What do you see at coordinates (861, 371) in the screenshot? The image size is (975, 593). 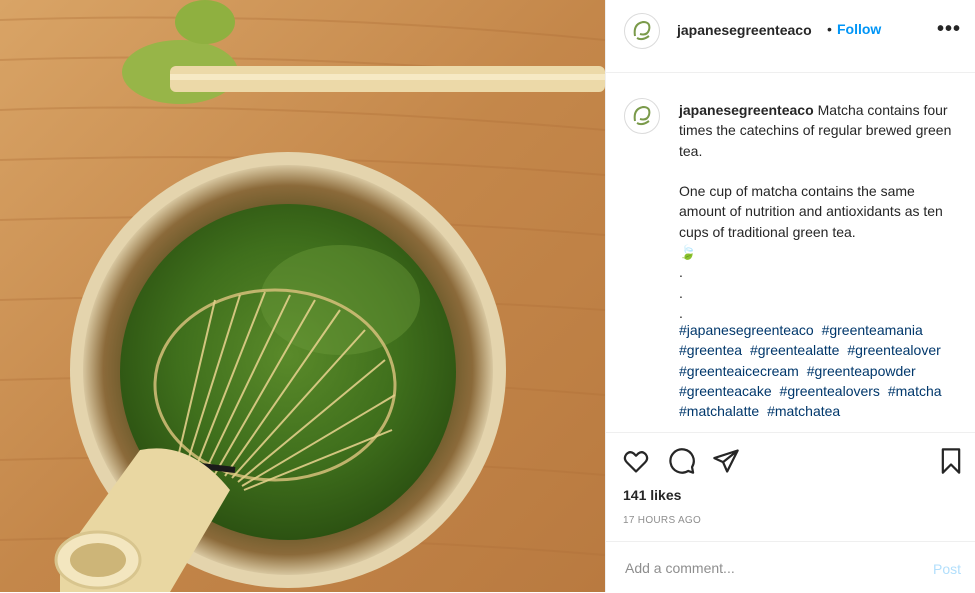 I see `hashtag-link: #greenteapowder` at bounding box center [861, 371].